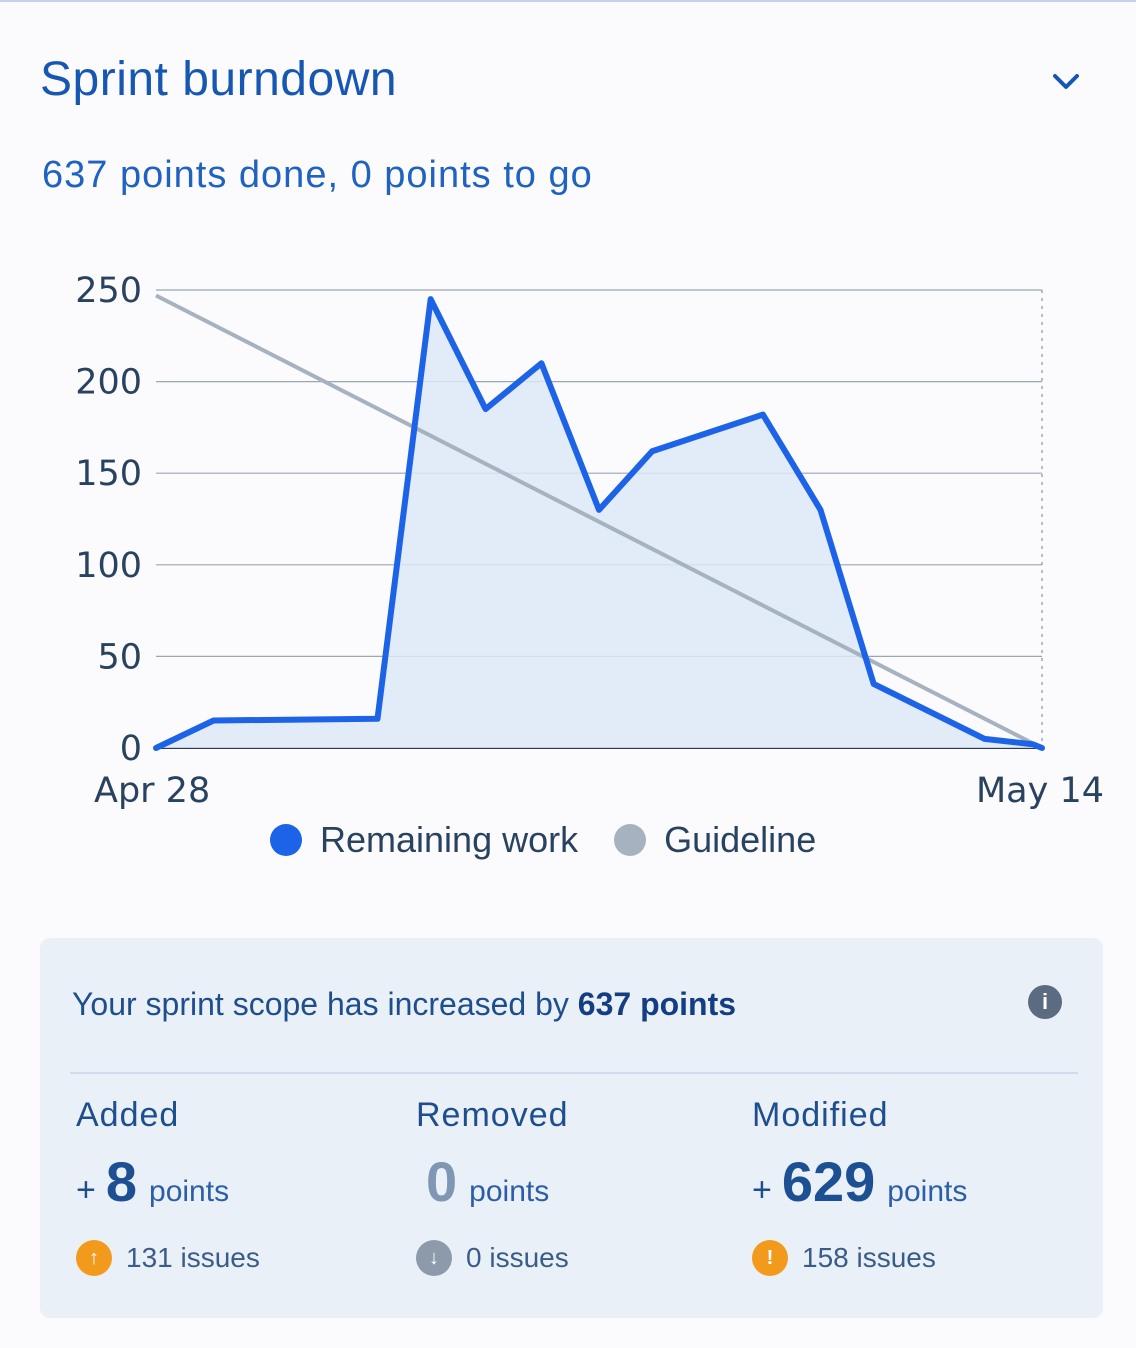 The width and height of the screenshot is (1136, 1348). Describe the element at coordinates (193, 1257) in the screenshot. I see `stat-added-issues: 131 issues` at that location.